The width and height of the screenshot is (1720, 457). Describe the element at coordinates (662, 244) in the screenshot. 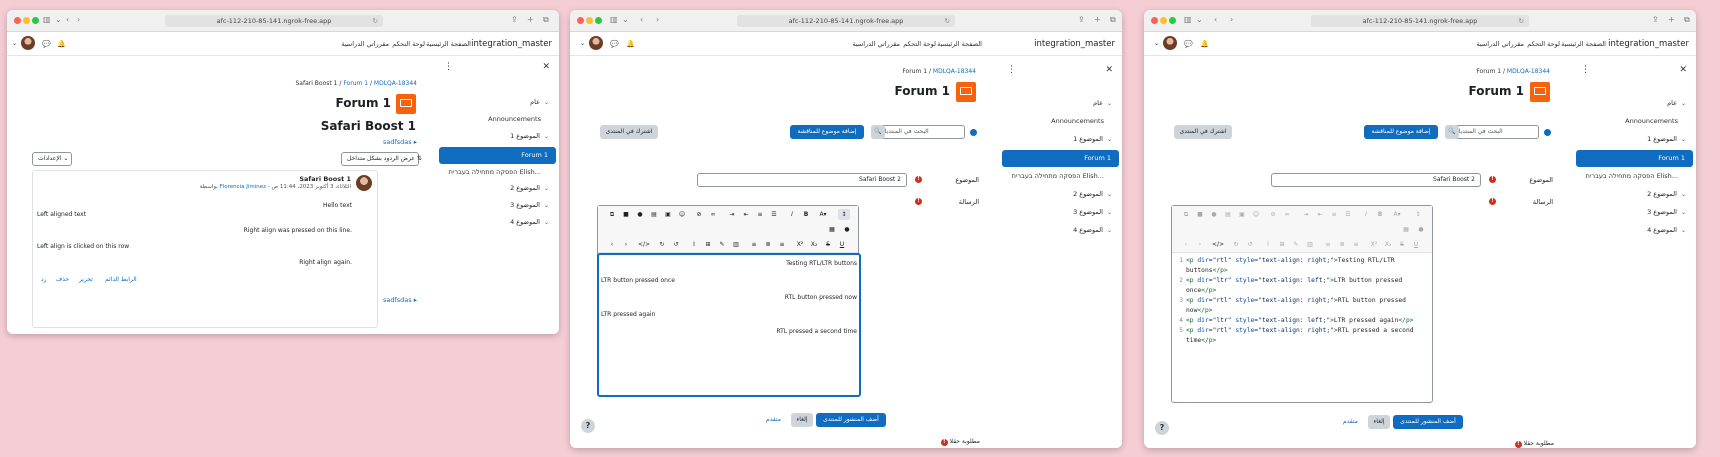

I see `redo-icon: ↻` at that location.